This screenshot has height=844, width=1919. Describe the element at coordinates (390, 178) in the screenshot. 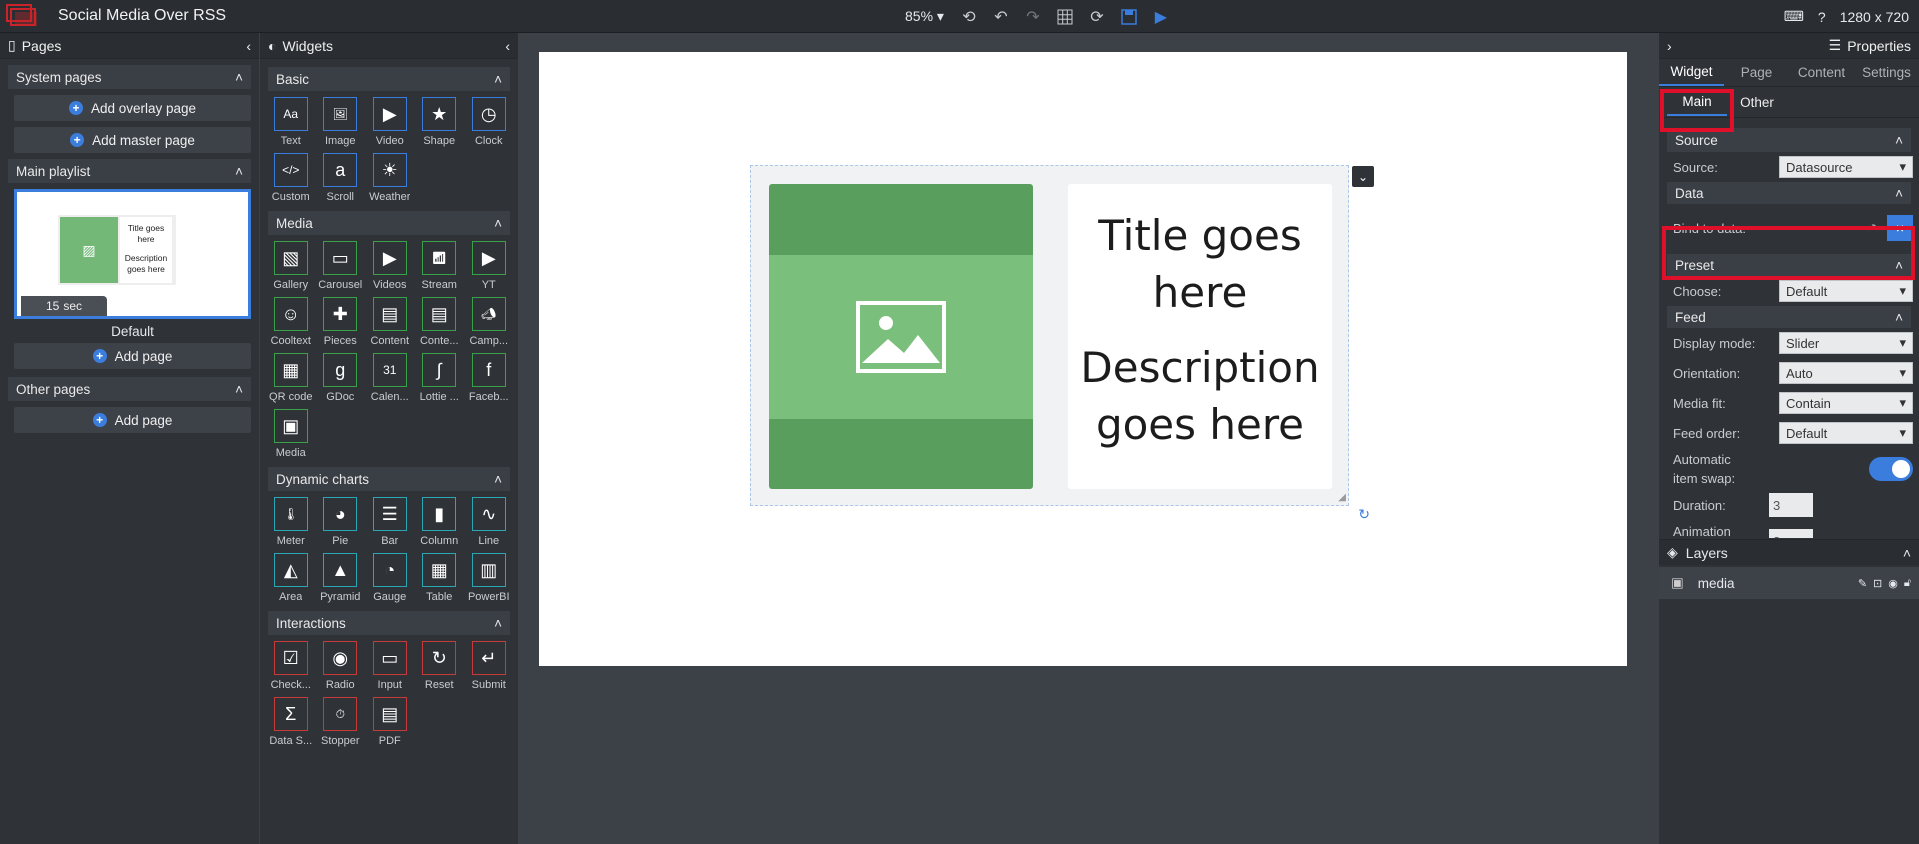

I see `widget-weather: ☀ Weather` at that location.